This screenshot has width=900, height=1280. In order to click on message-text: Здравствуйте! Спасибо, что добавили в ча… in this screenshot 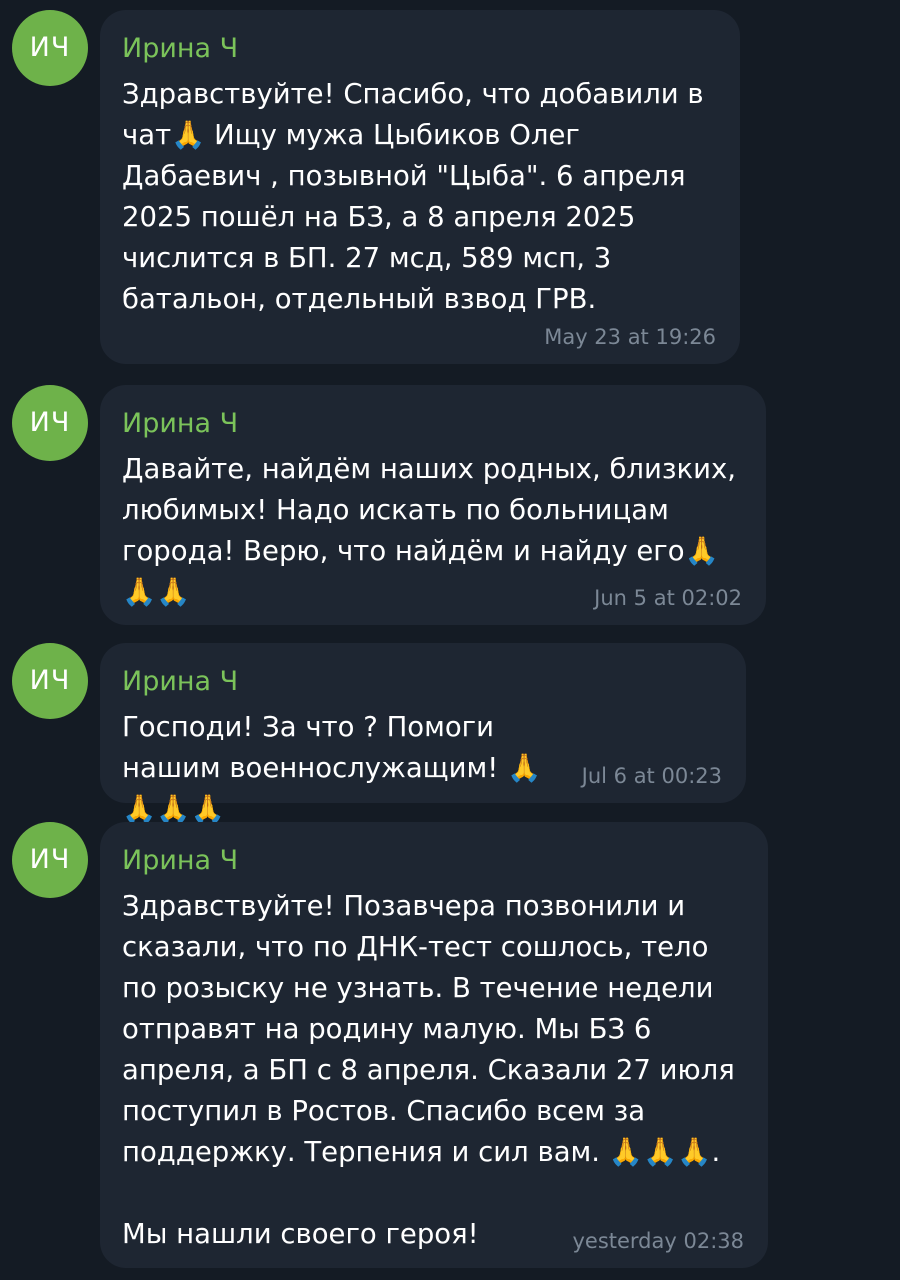, I will do `click(417, 196)`.